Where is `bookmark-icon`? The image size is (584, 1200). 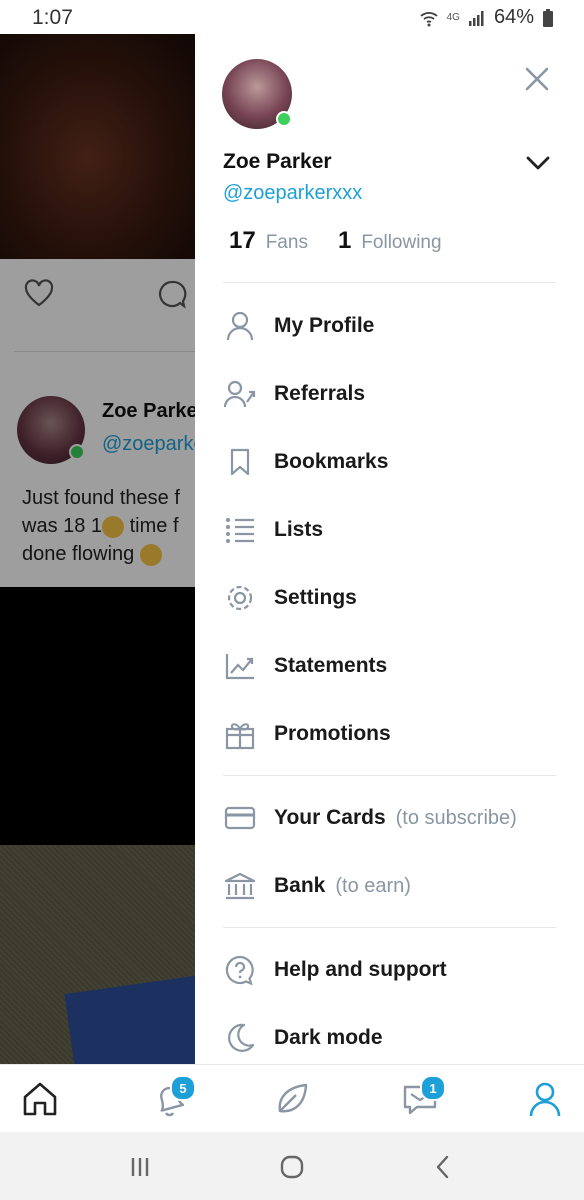
bookmark-icon is located at coordinates (240, 462).